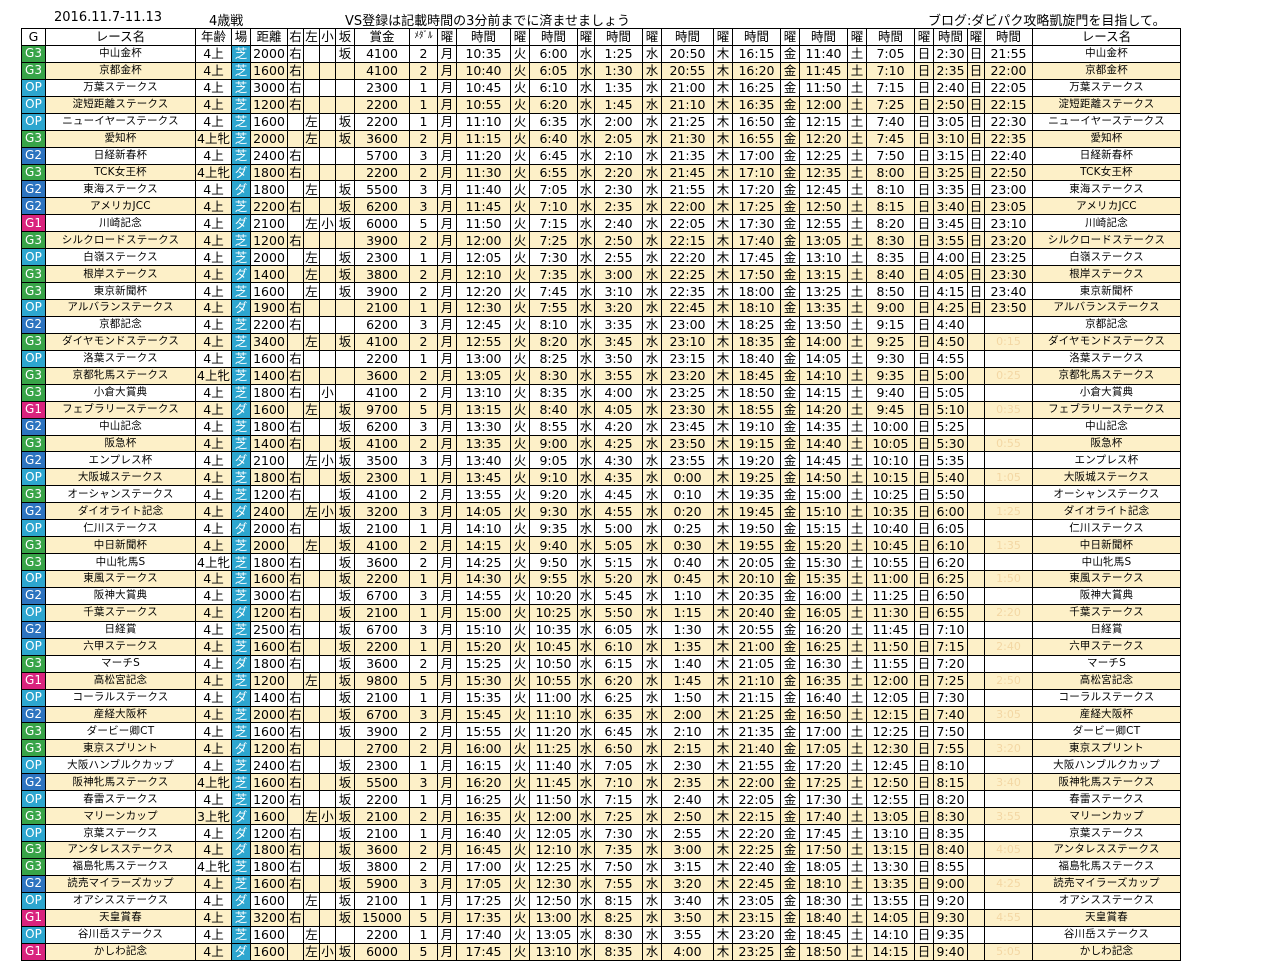  Describe the element at coordinates (687, 714) in the screenshot. I see `time-cell: 2:00` at that location.